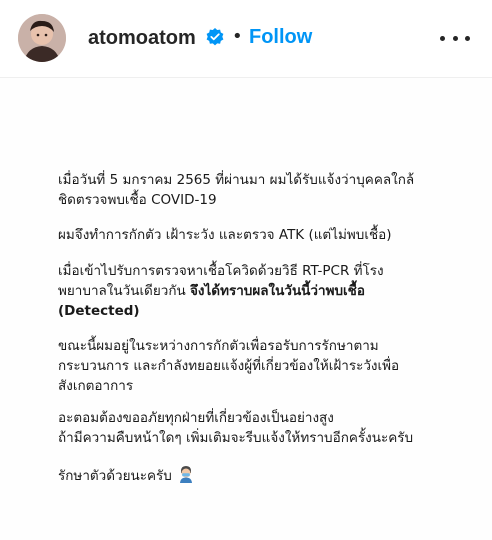 This screenshot has height=540, width=492. Describe the element at coordinates (246, 39) in the screenshot. I see `post-header: atomoatom • Follow` at that location.